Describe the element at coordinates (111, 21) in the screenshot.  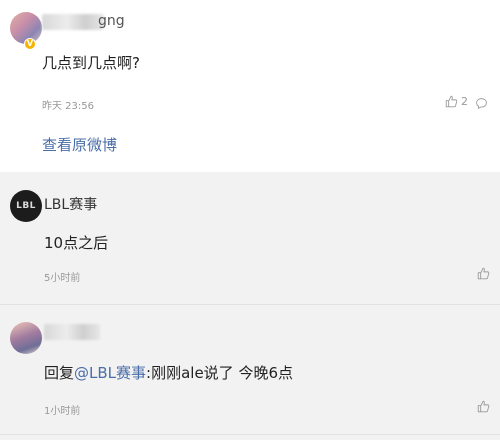
I see `username-visible-tail: gng` at that location.